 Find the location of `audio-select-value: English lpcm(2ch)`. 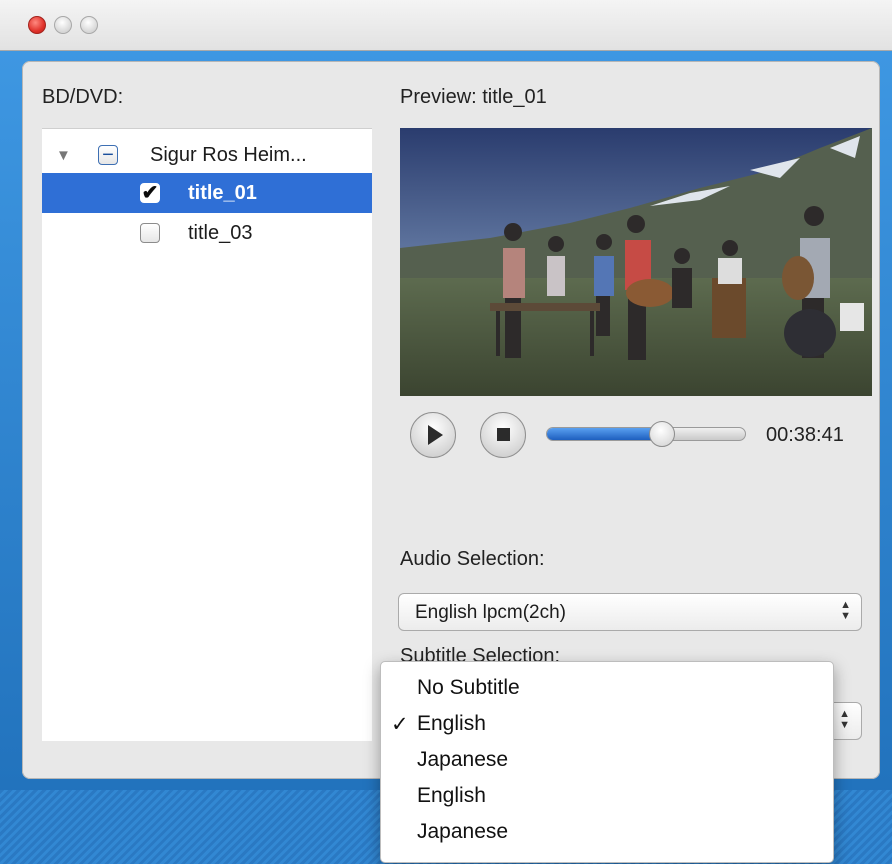

audio-select-value: English lpcm(2ch) is located at coordinates (490, 612).